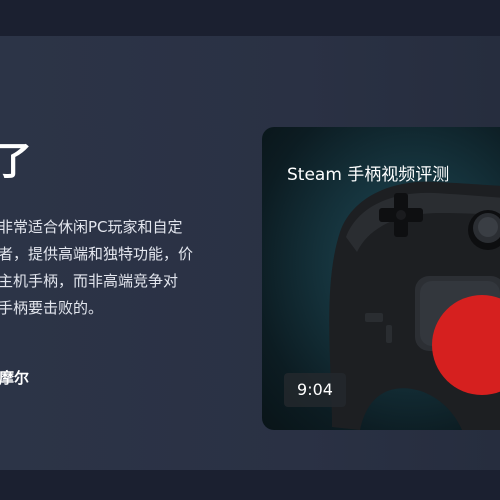  I want to click on author-name: 摩尔, so click(15, 378).